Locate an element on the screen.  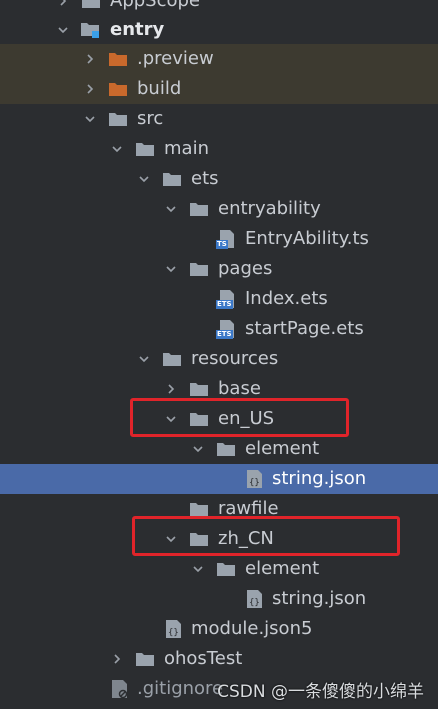
typescript-file-icon: TS is located at coordinates (227, 239).